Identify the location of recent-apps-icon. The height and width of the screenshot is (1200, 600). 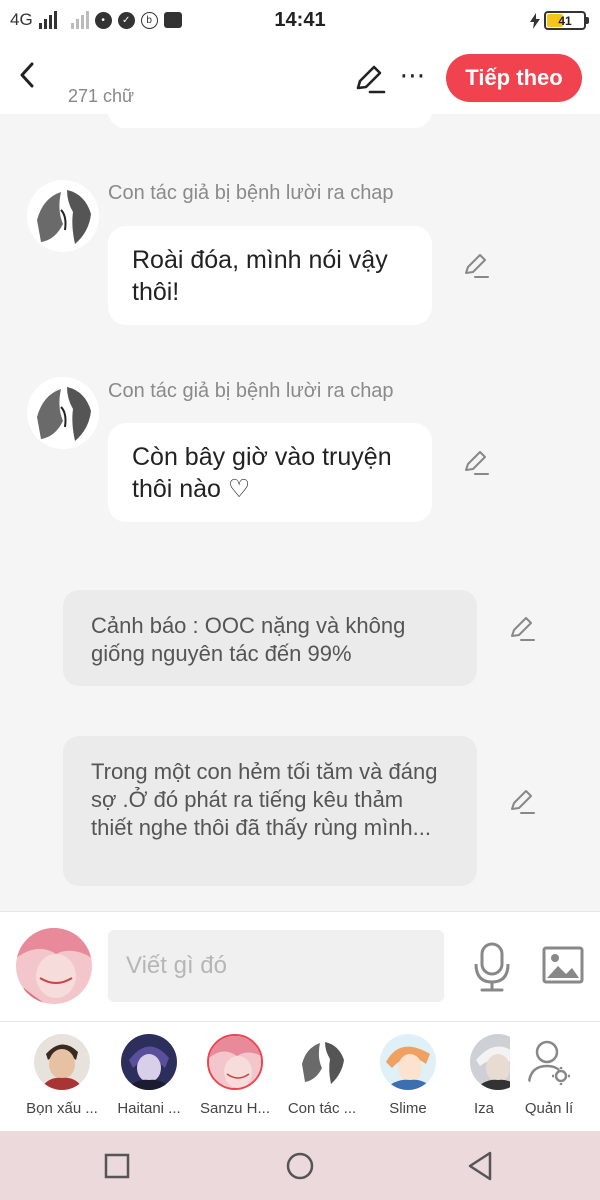
(117, 1166).